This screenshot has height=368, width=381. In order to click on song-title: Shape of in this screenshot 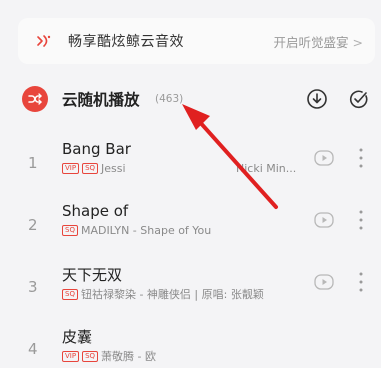, I will do `click(95, 211)`.